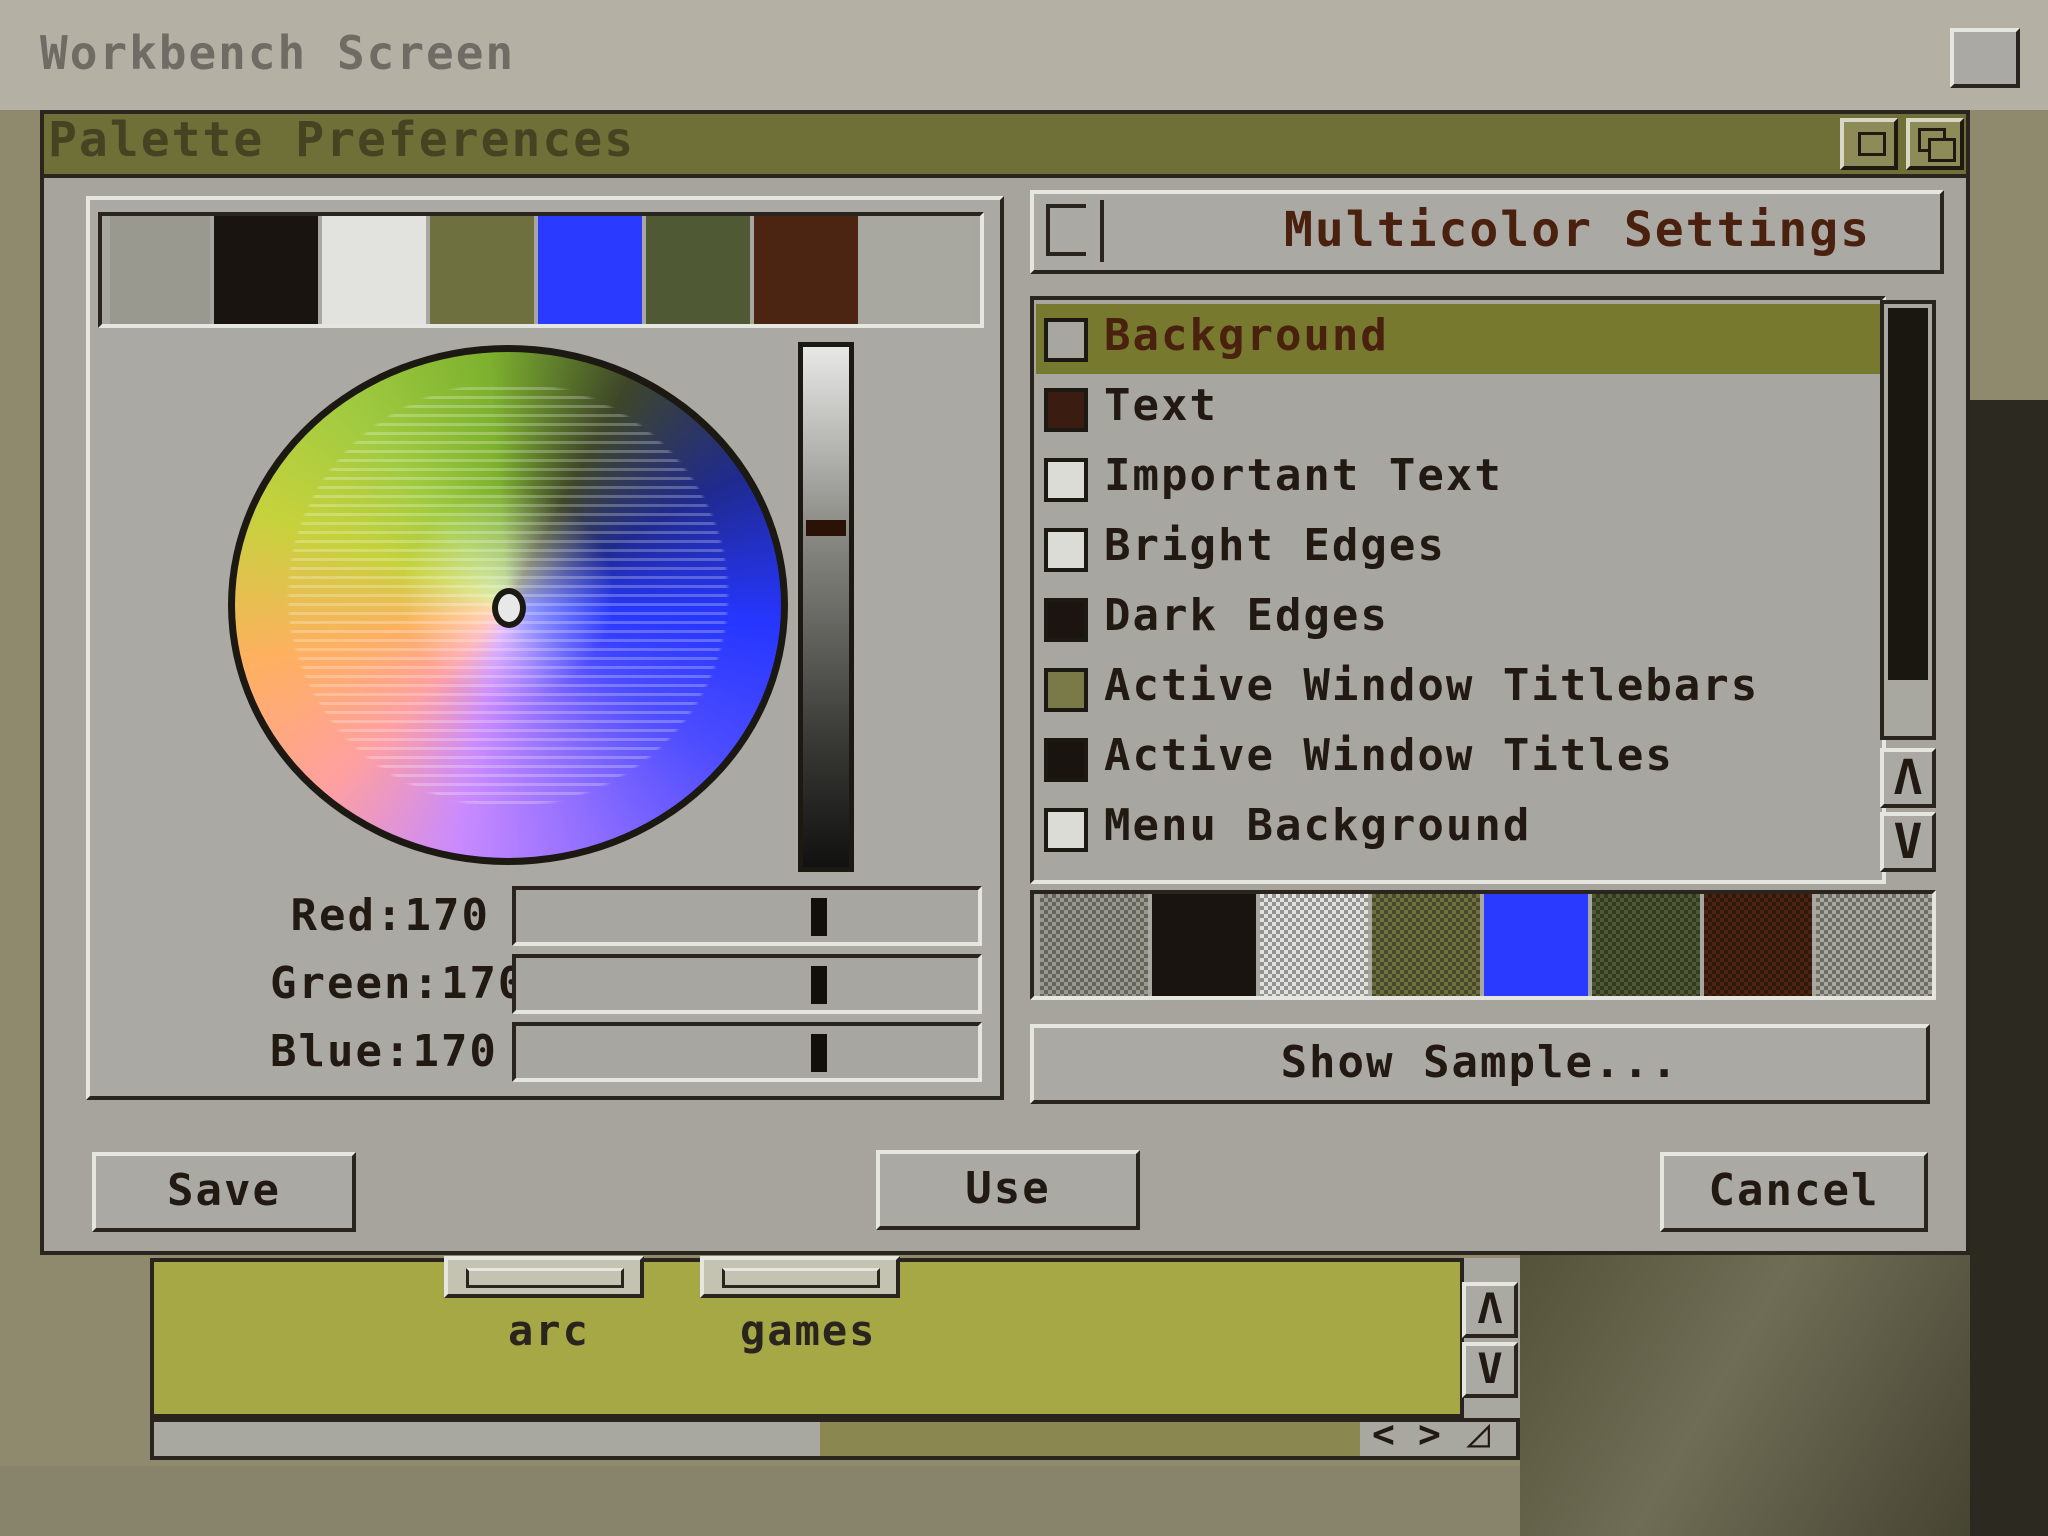 This screenshot has height=1536, width=2048. Describe the element at coordinates (1985, 58) in the screenshot. I see `screen-depth-gadget` at that location.